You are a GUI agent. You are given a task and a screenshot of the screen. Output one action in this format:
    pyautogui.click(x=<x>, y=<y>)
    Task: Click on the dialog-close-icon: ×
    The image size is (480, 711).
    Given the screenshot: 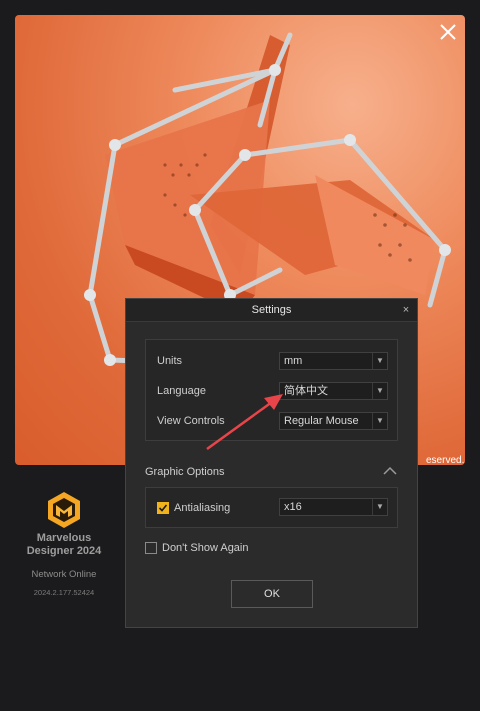 What is the action you would take?
    pyautogui.click(x=406, y=310)
    